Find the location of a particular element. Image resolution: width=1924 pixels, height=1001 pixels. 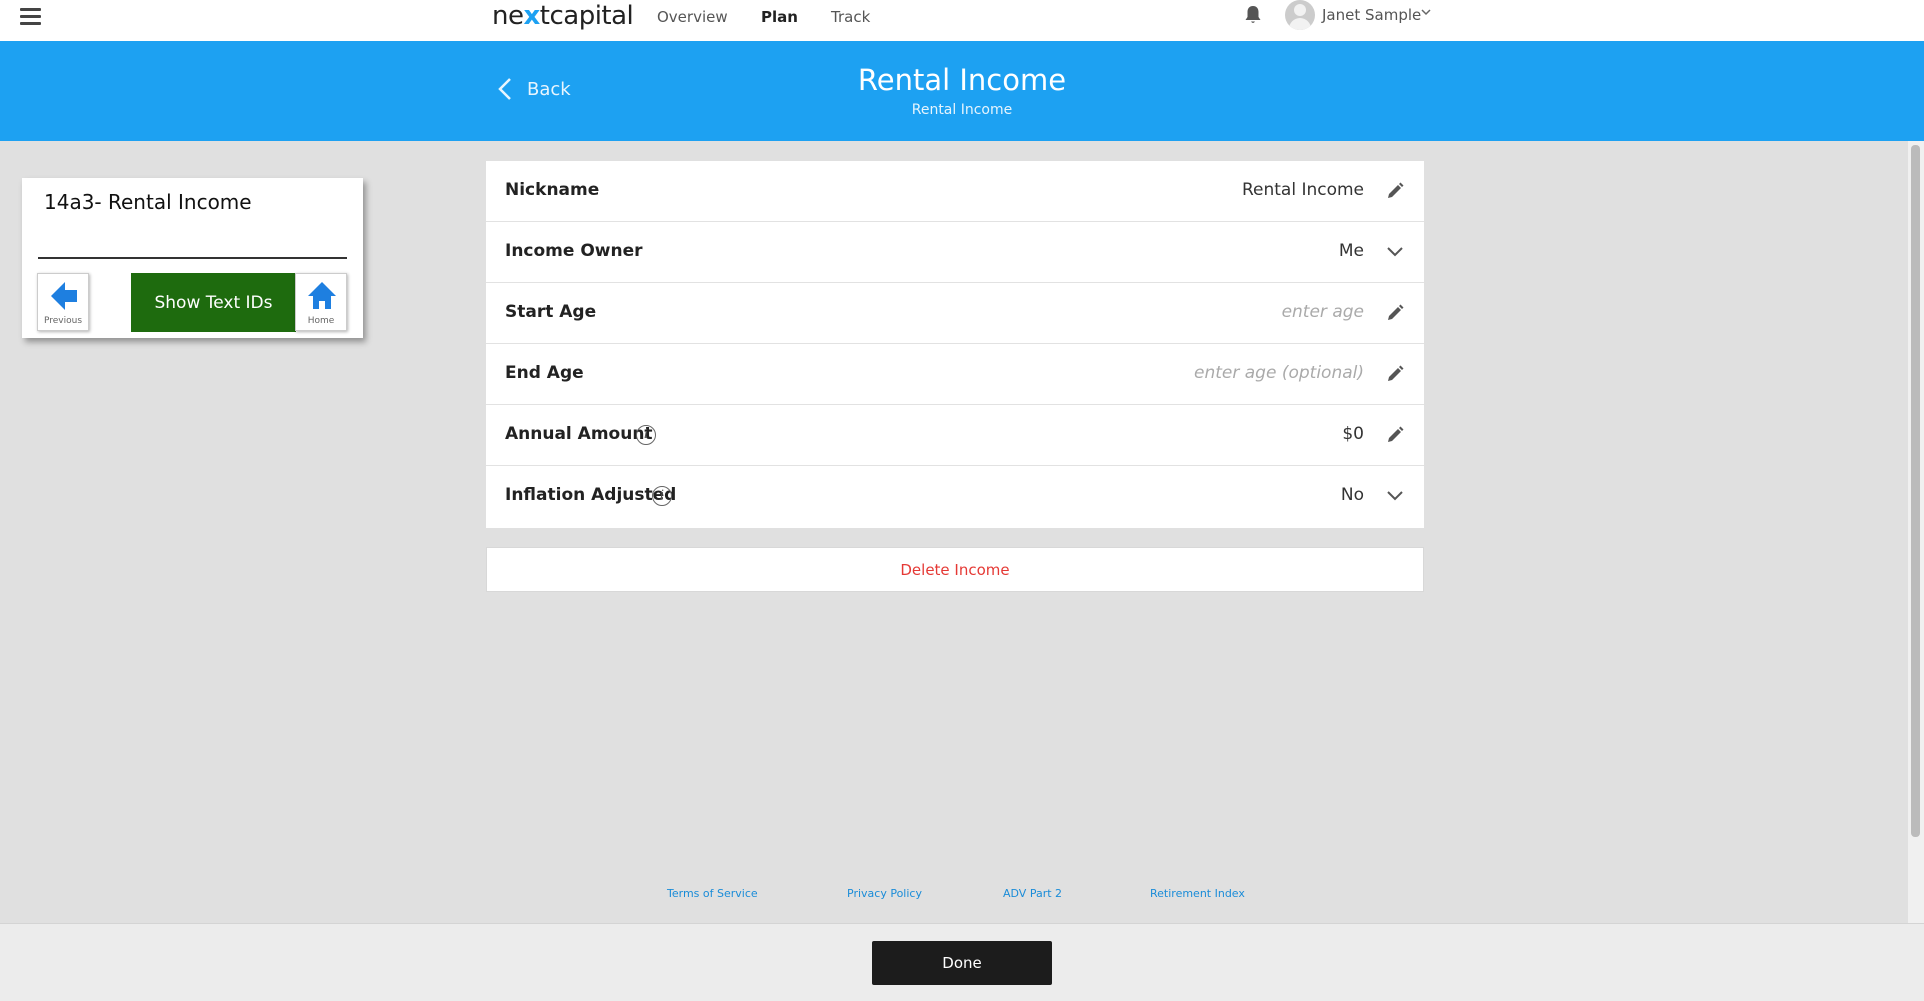

user-avatar is located at coordinates (1300, 15).